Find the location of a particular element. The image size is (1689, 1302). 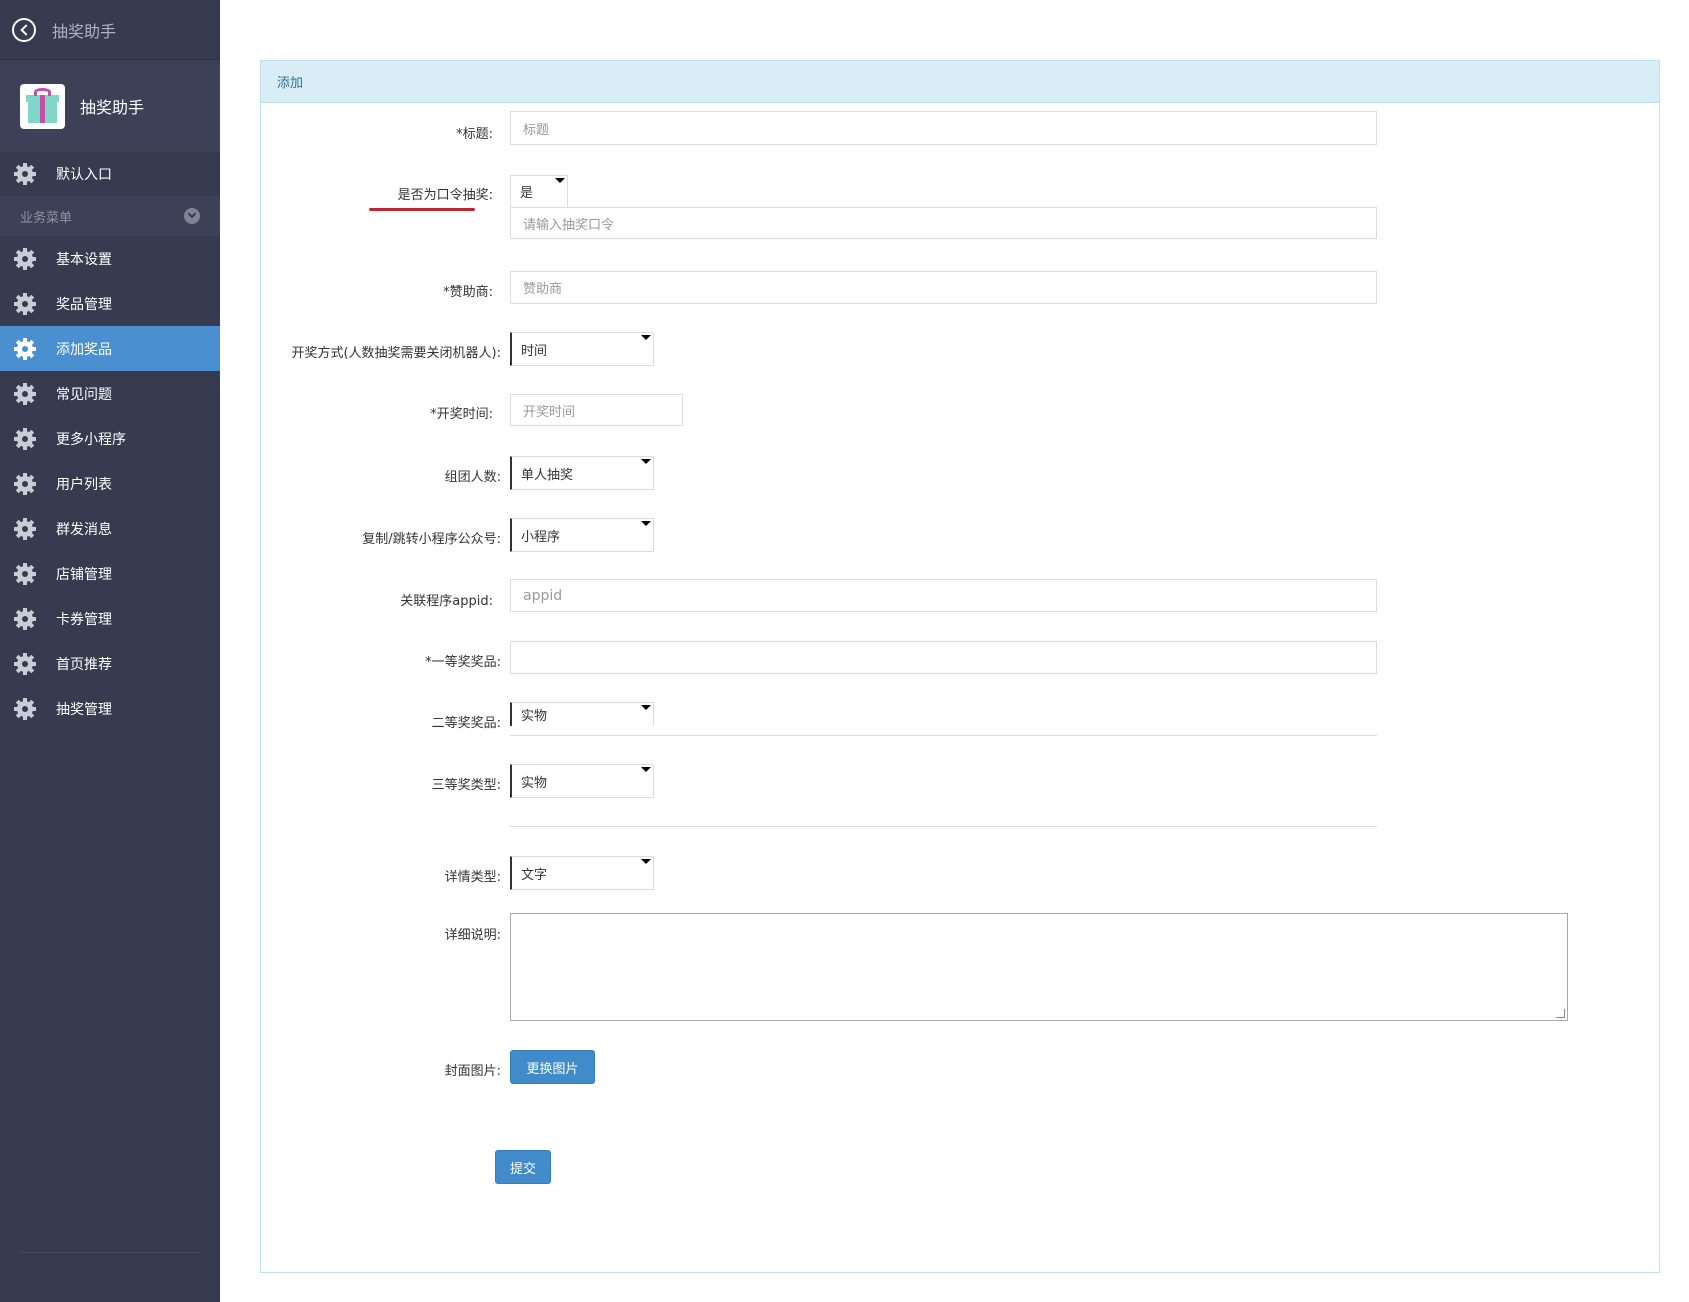

first-prize-input is located at coordinates (943, 657).